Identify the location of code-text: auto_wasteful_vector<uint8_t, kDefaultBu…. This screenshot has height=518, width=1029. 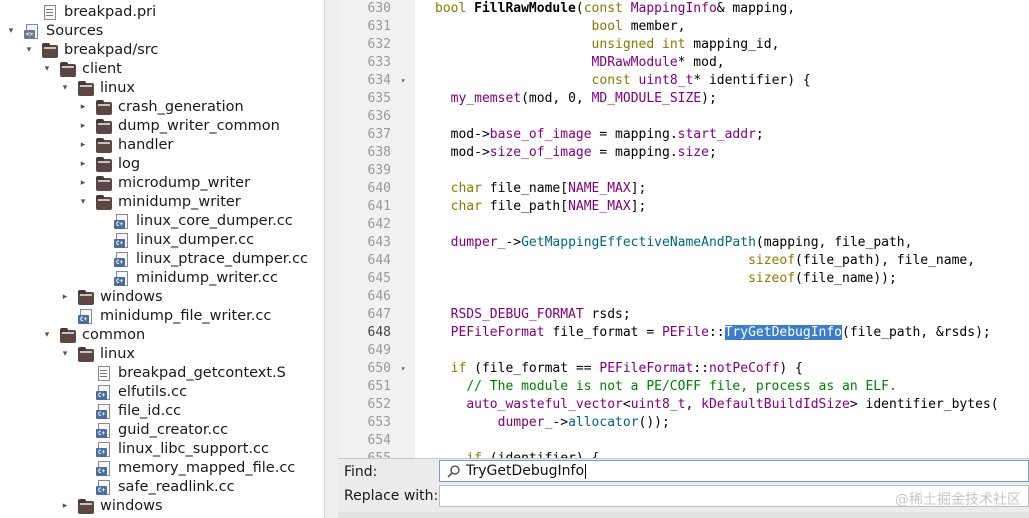
(716, 405).